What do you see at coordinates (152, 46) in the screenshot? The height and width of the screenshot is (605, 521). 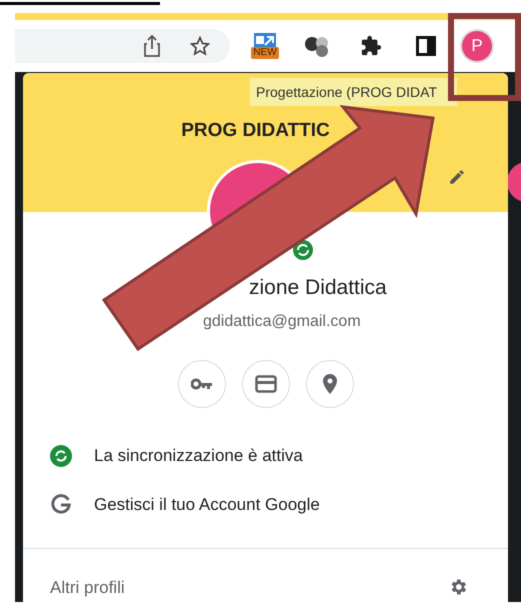 I see `share-icon` at bounding box center [152, 46].